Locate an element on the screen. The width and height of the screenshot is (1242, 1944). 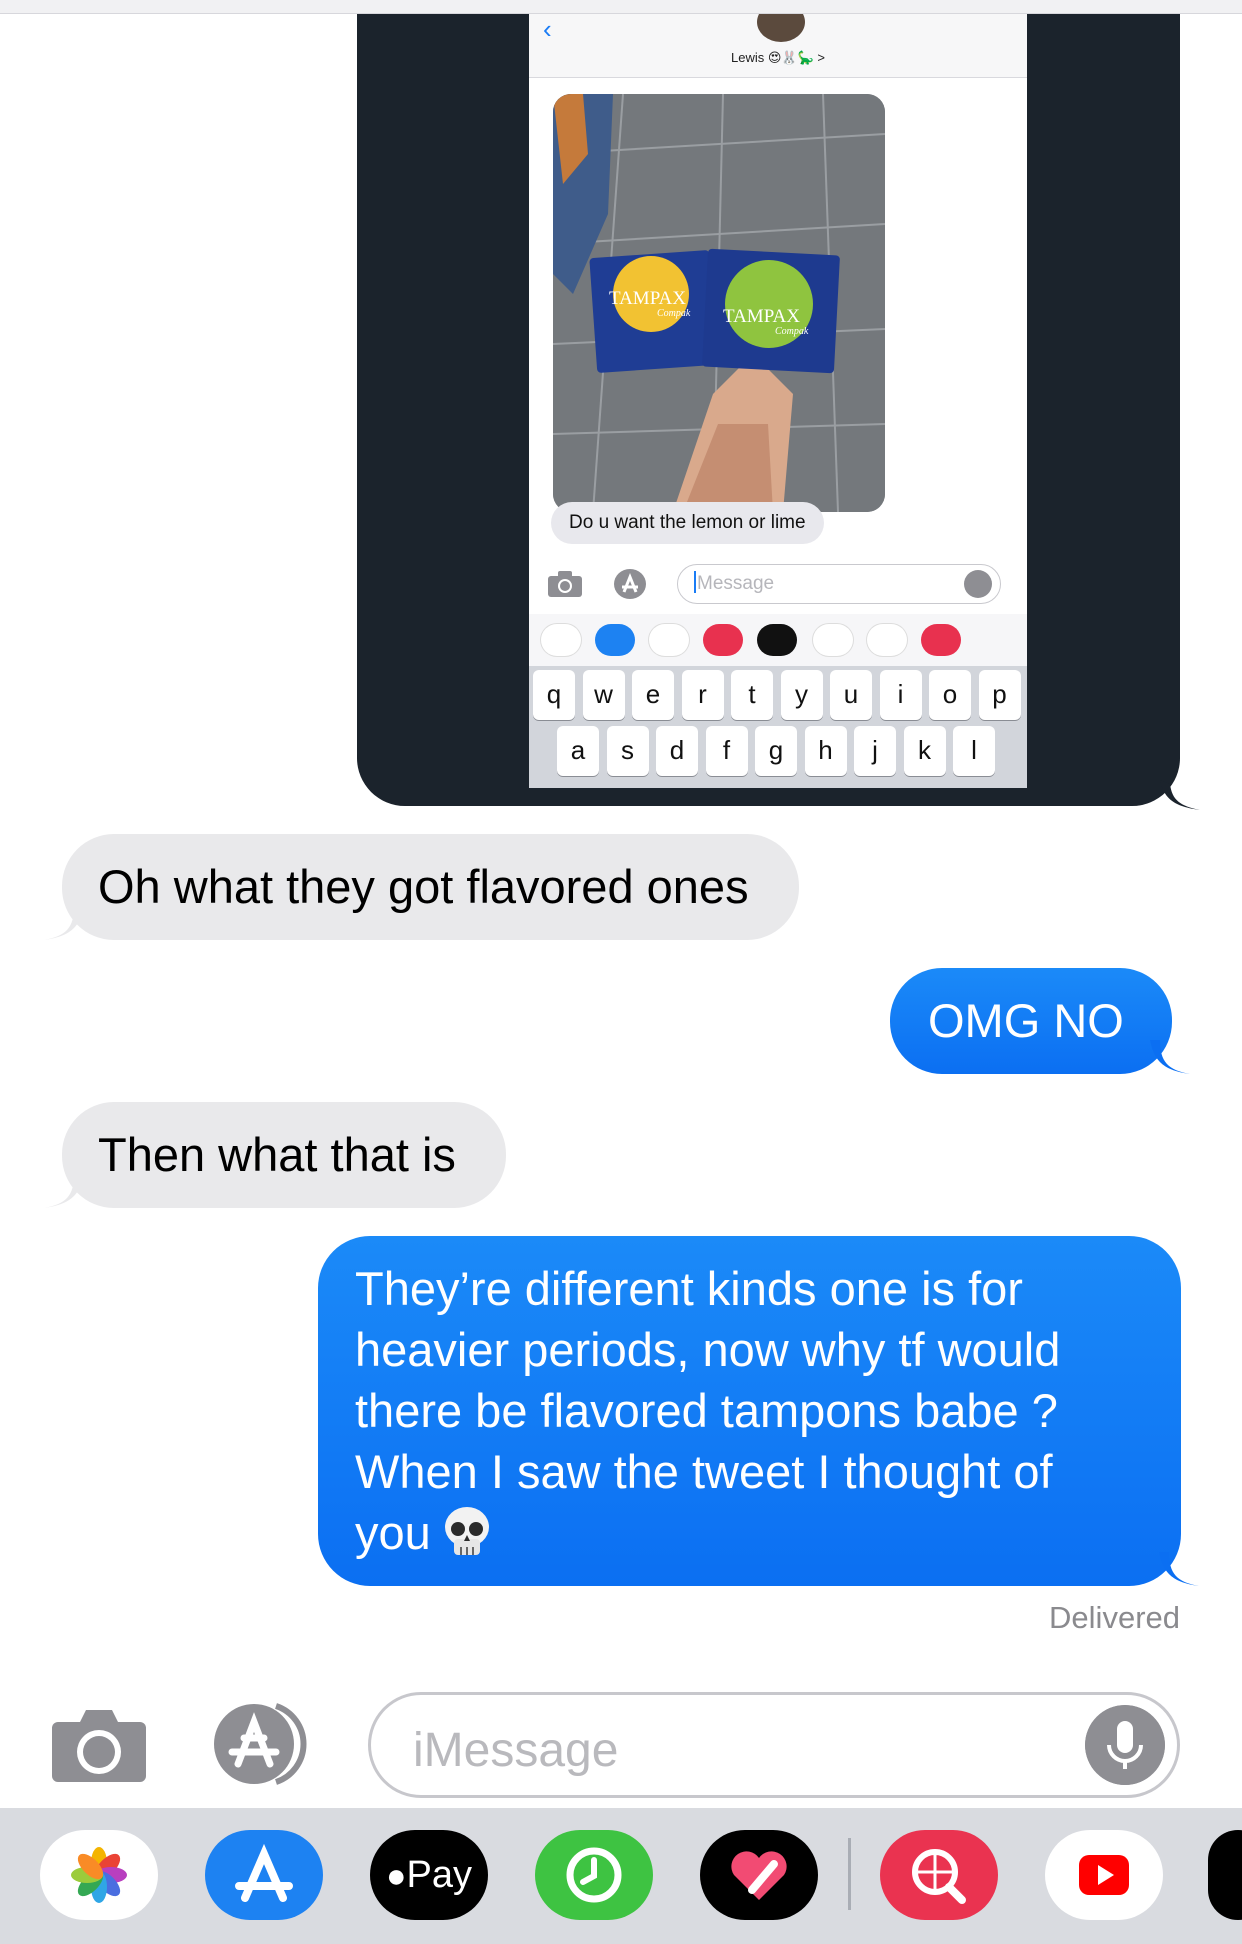
box-brand-1: TAMPAX is located at coordinates (647, 298).